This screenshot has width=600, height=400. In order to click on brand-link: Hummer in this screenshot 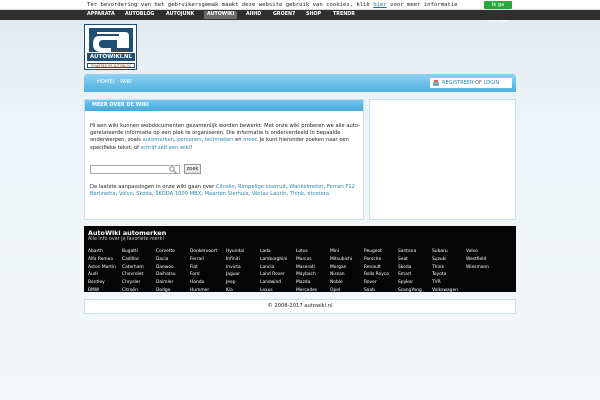, I will do `click(203, 291)`.